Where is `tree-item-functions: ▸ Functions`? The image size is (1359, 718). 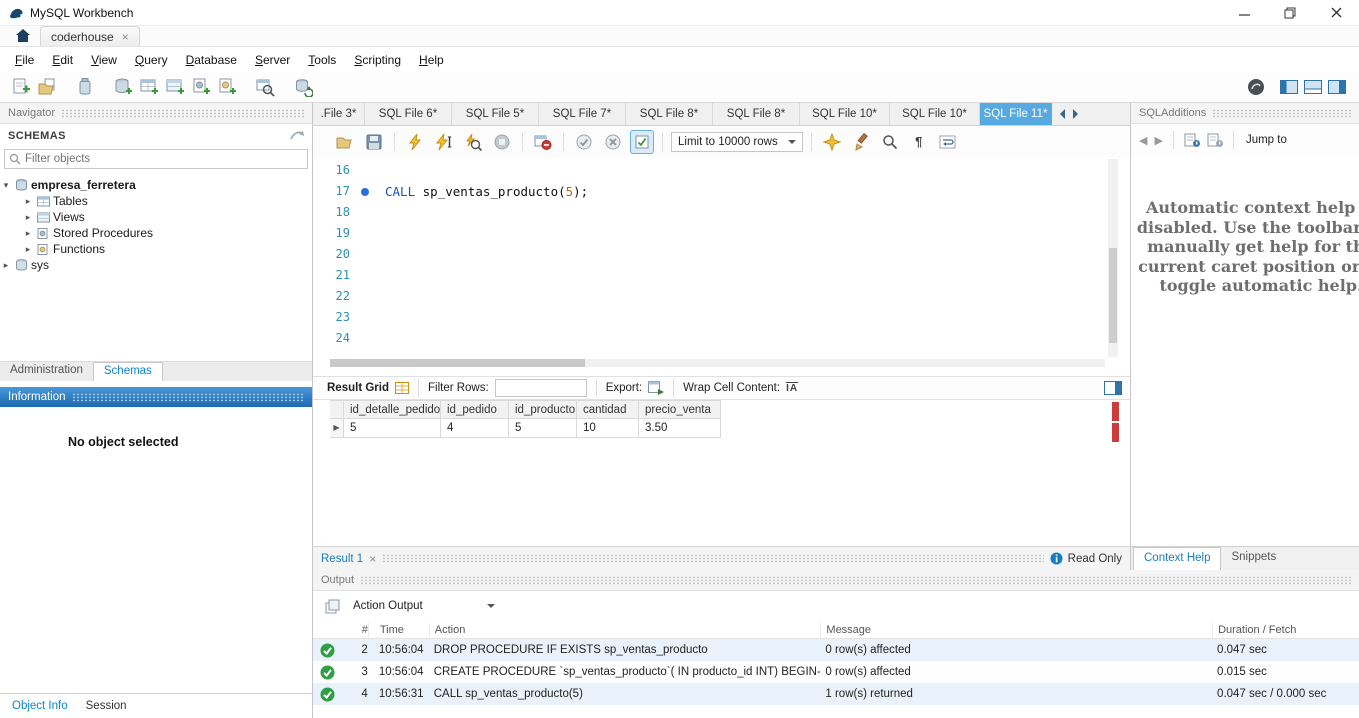 tree-item-functions: ▸ Functions is located at coordinates (156, 249).